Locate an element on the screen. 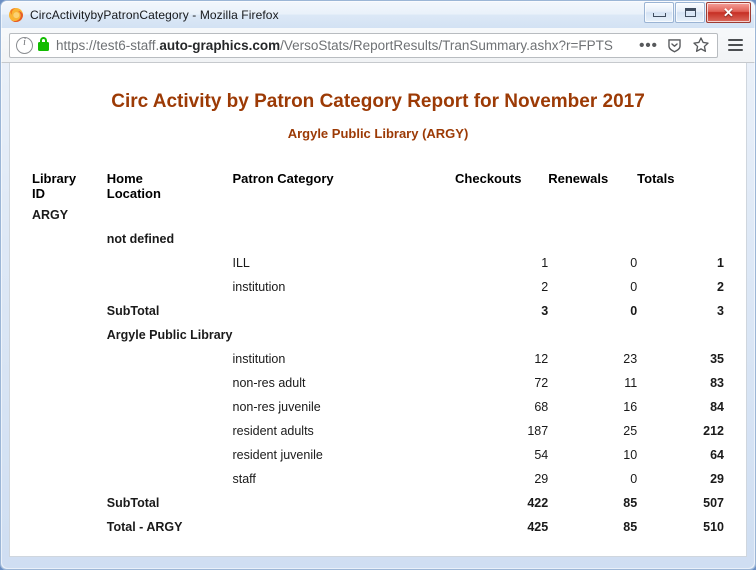 Image resolution: width=756 pixels, height=570 pixels. subtotal-renewals: 0 is located at coordinates (634, 311).